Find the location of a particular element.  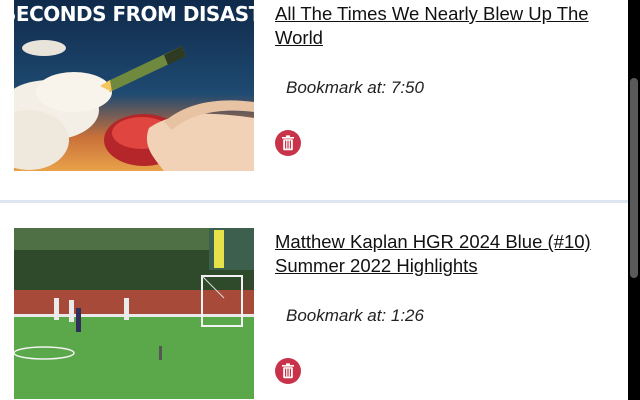

bookmark-time: Bookmark at: 1:26 is located at coordinates (355, 315).